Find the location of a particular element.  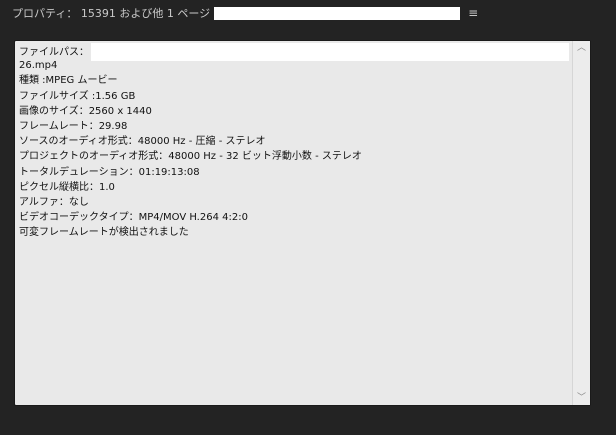

property-line: 可変フレームレートが検出されました is located at coordinates (104, 233).